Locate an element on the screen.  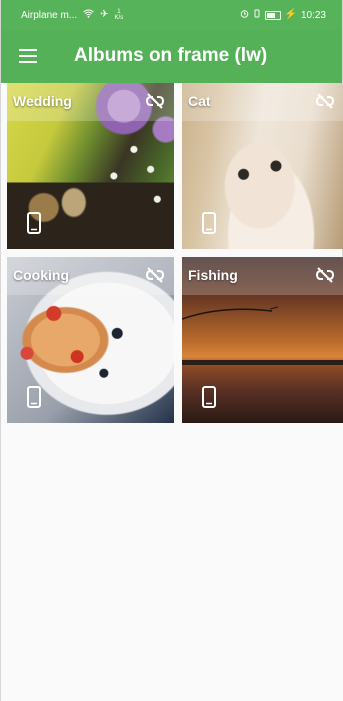
battery-icon is located at coordinates (272, 15).